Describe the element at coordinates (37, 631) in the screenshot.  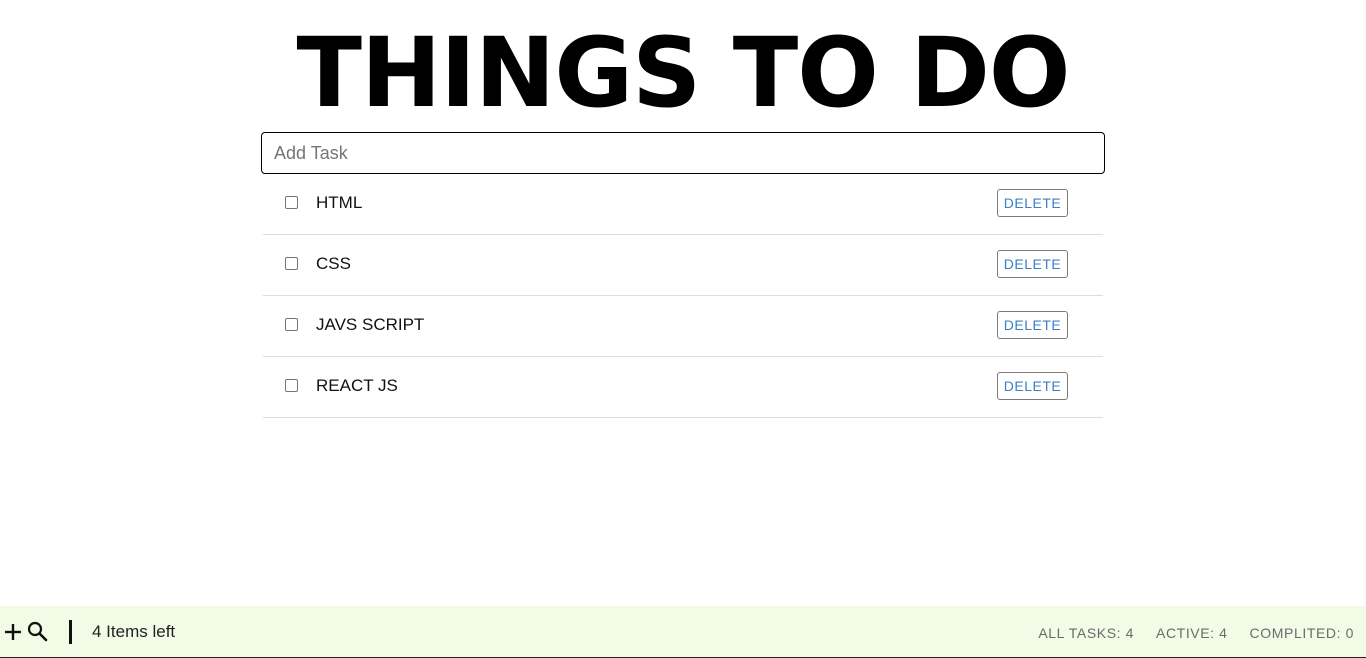
I see `search-icon` at that location.